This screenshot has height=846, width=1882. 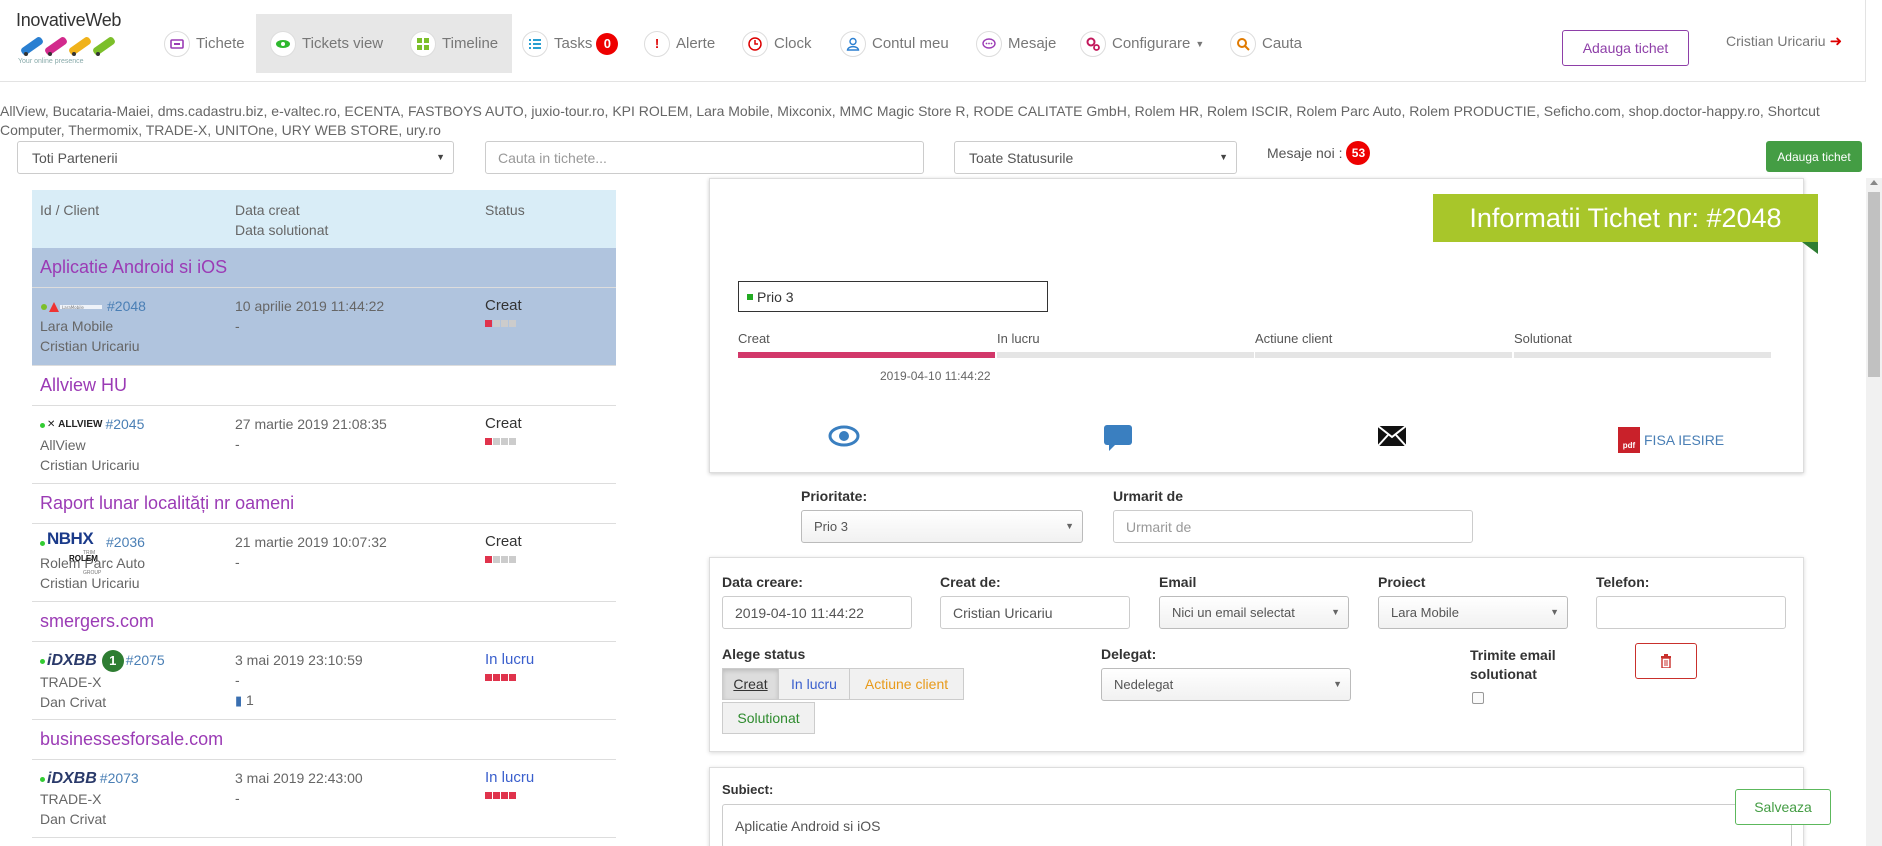 I want to click on ticket-id-link: #2048, so click(x=126, y=306).